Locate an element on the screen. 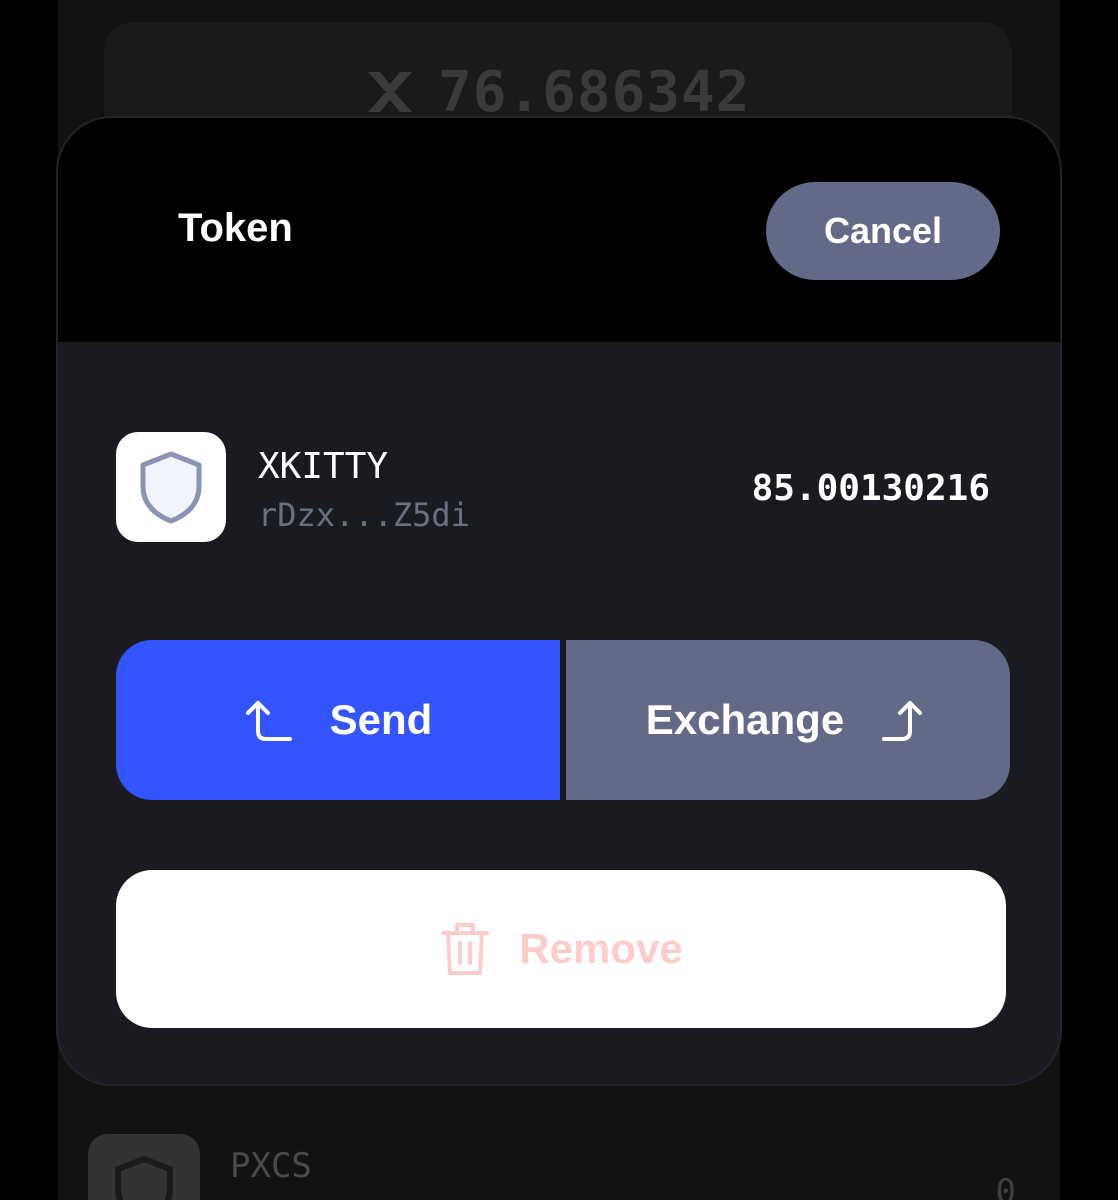 This screenshot has width=1118, height=1200. exchange-button: Exchange is located at coordinates (788, 720).